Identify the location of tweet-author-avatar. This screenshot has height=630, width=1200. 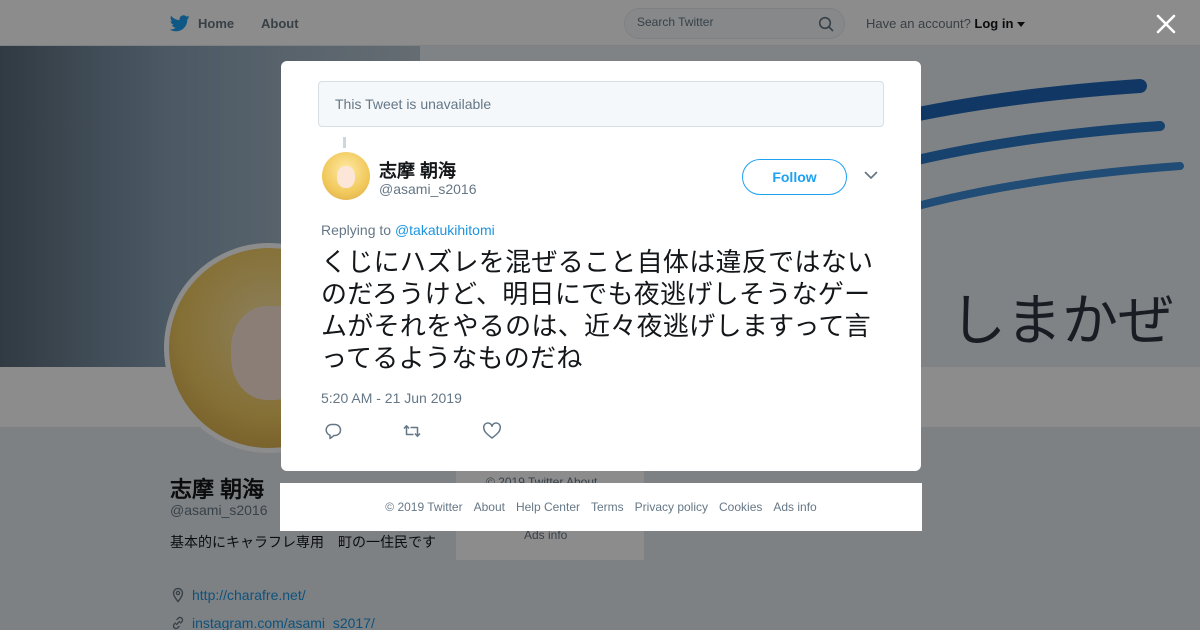
(346, 176).